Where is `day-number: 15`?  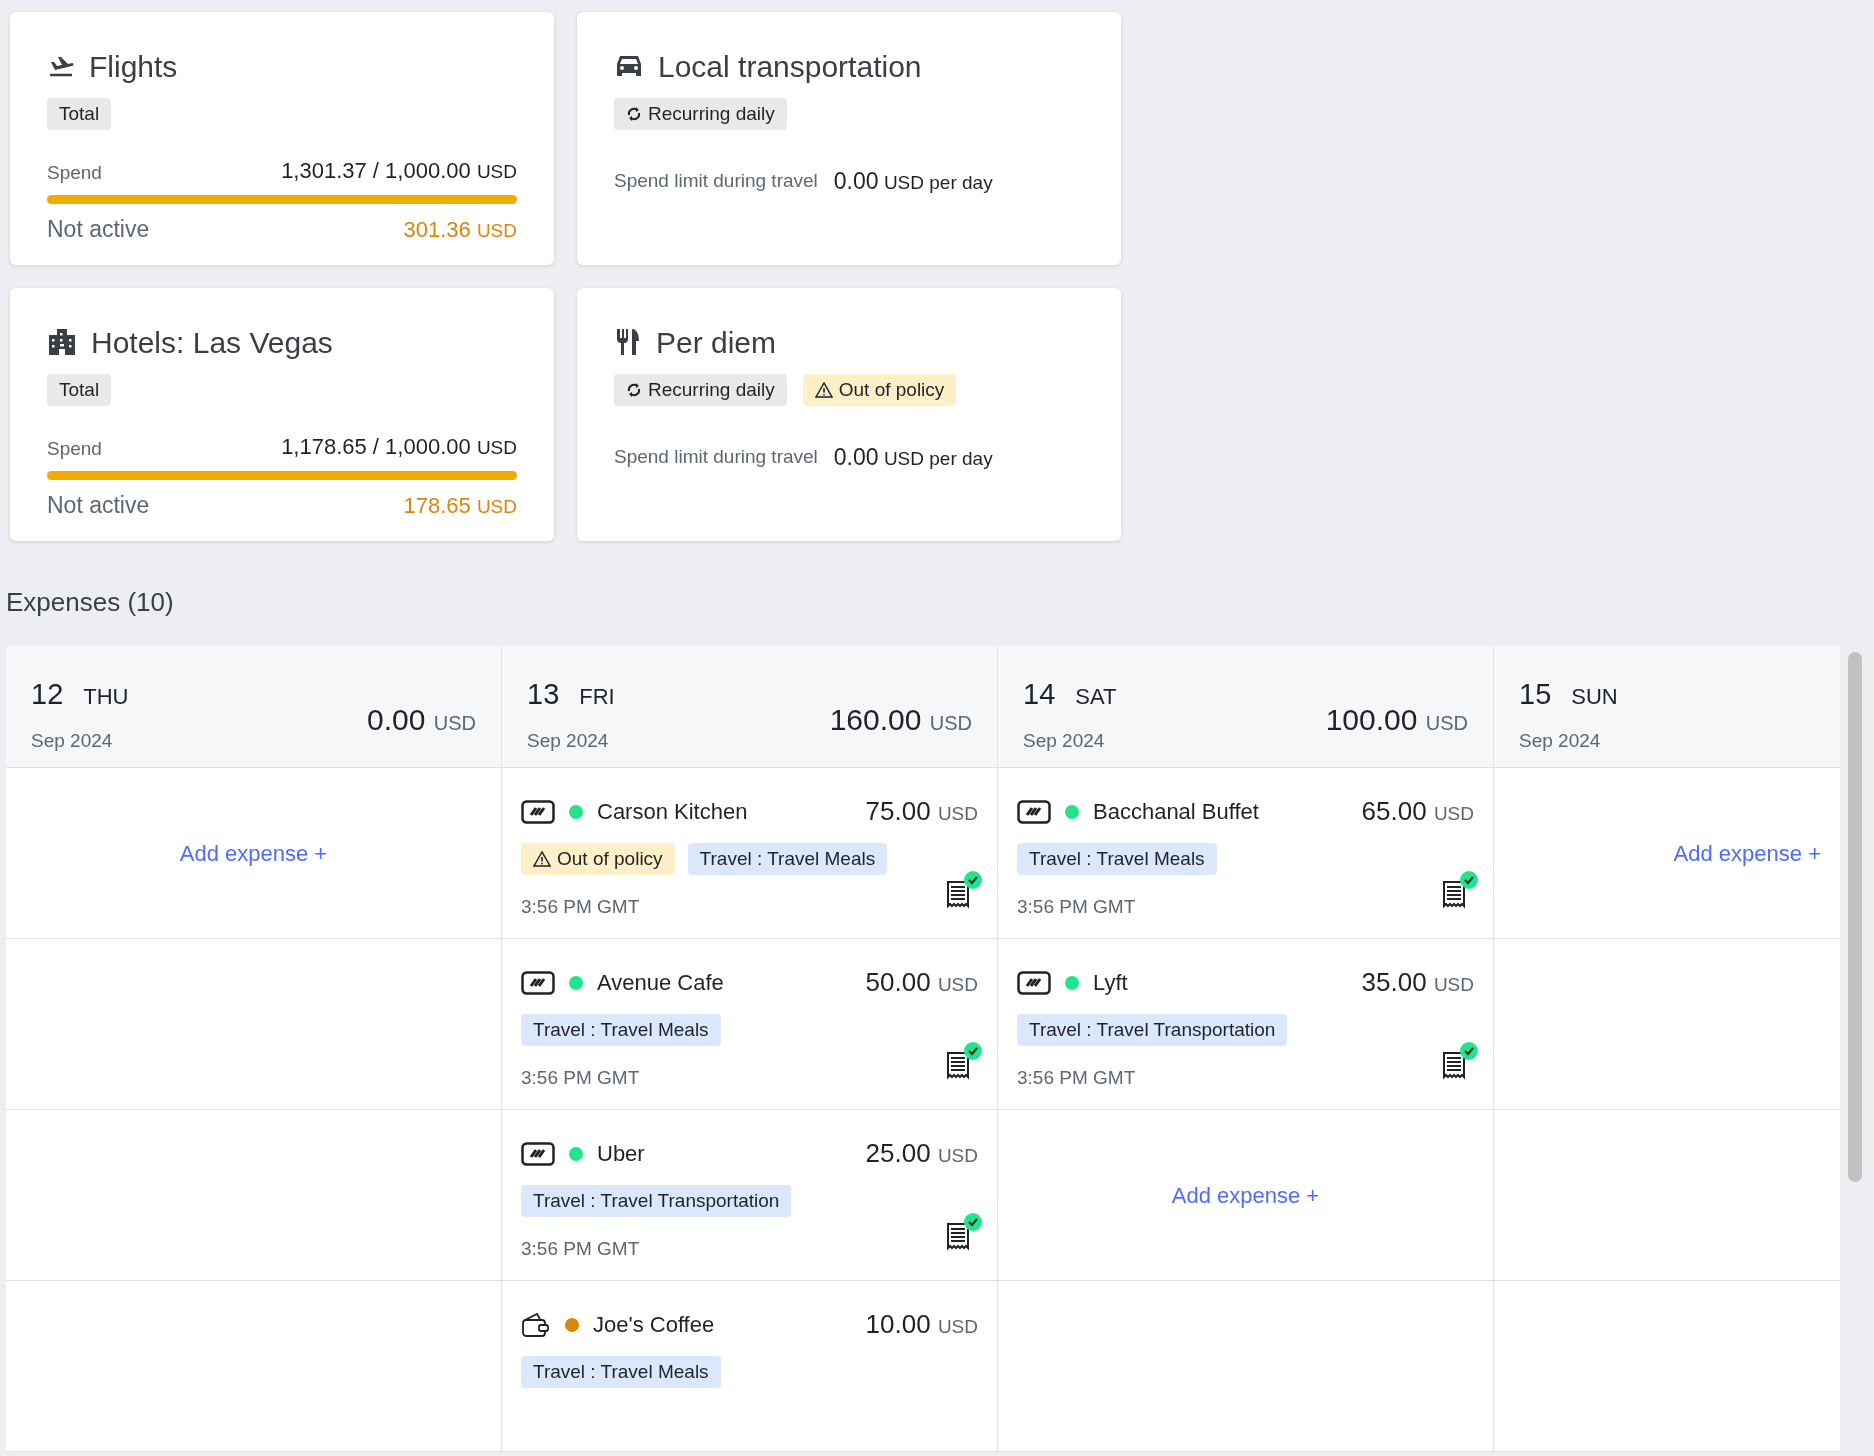 day-number: 15 is located at coordinates (1535, 694).